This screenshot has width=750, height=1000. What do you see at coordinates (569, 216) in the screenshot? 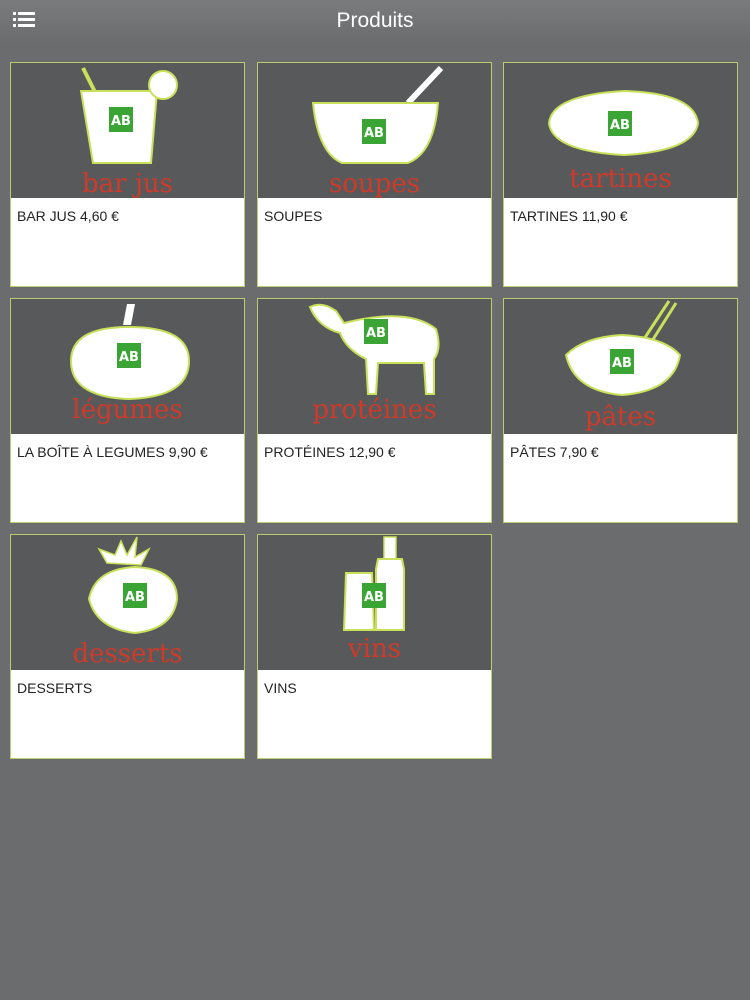
I see `product-label: TARTINES 11,90 €` at bounding box center [569, 216].